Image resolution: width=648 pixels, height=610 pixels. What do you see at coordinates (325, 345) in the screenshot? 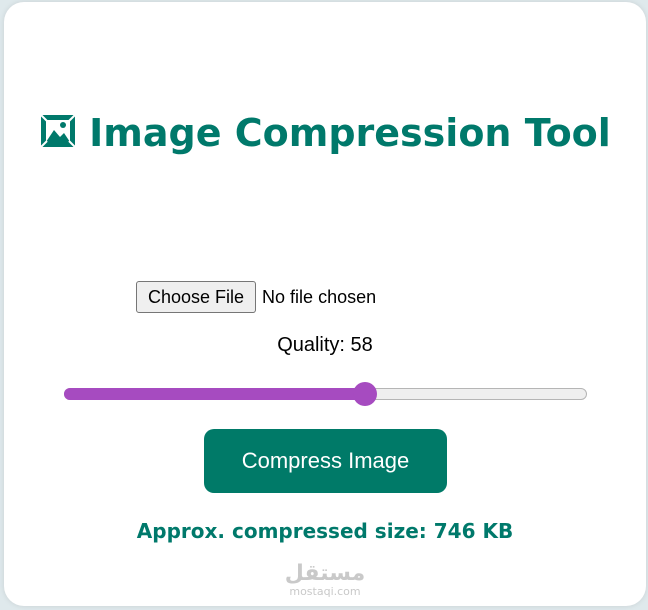
I see `quality-label: Quality: 58` at bounding box center [325, 345].